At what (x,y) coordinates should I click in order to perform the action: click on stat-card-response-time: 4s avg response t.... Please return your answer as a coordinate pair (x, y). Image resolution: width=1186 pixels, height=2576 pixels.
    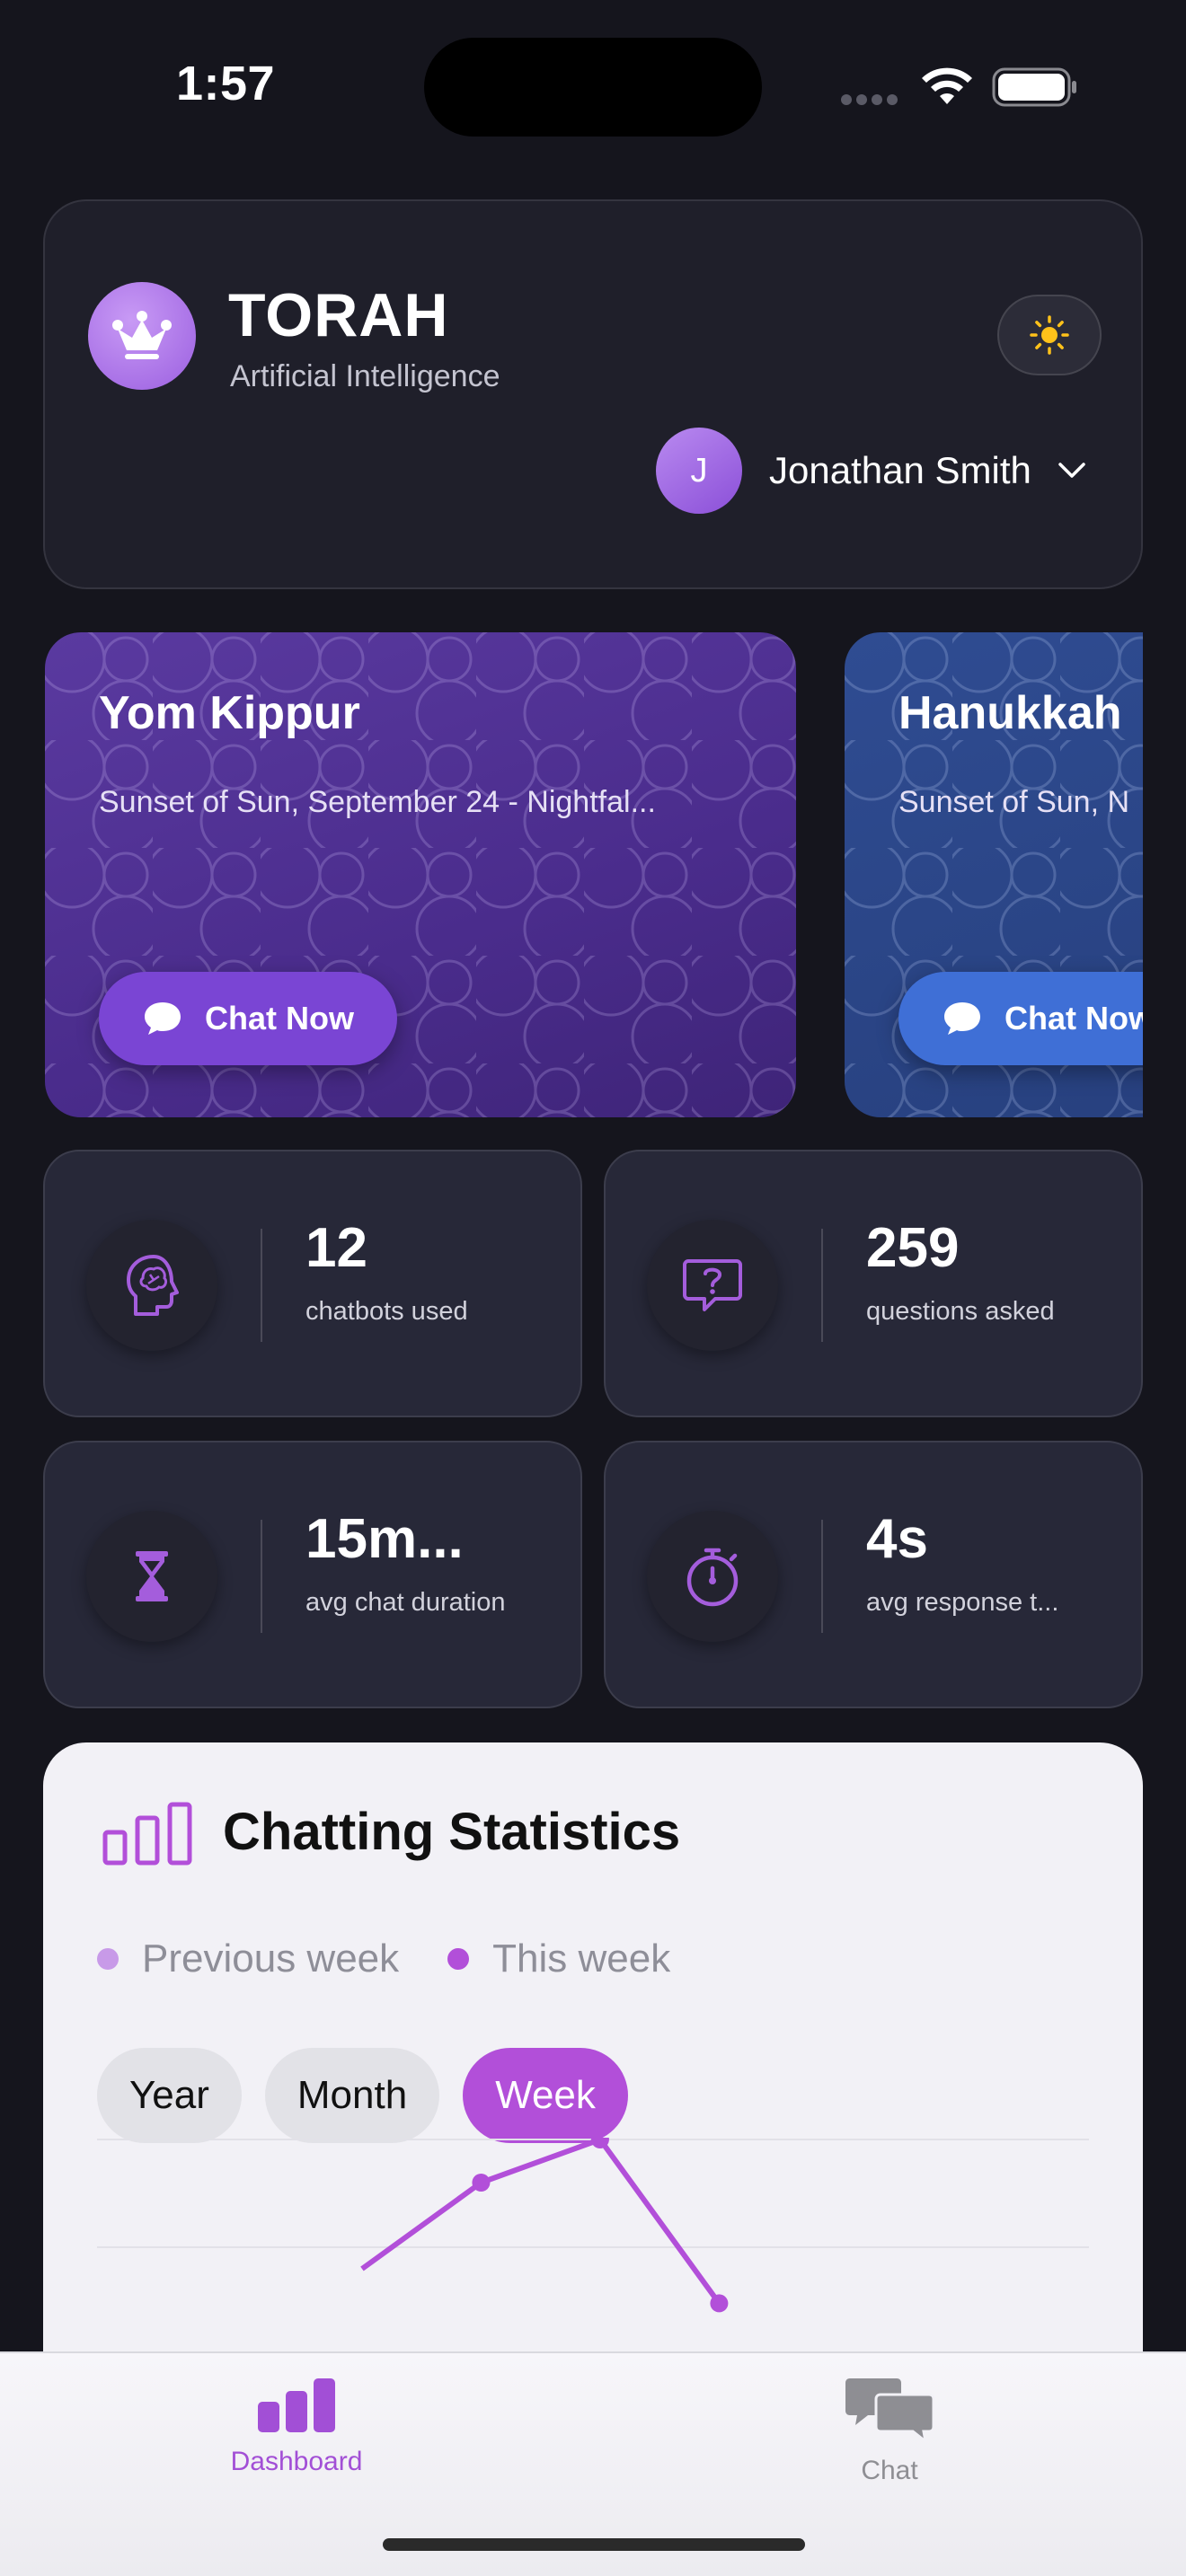
    Looking at the image, I should click on (873, 1574).